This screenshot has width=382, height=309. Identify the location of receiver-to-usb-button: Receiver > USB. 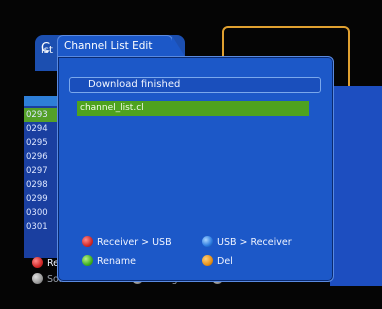
(127, 242).